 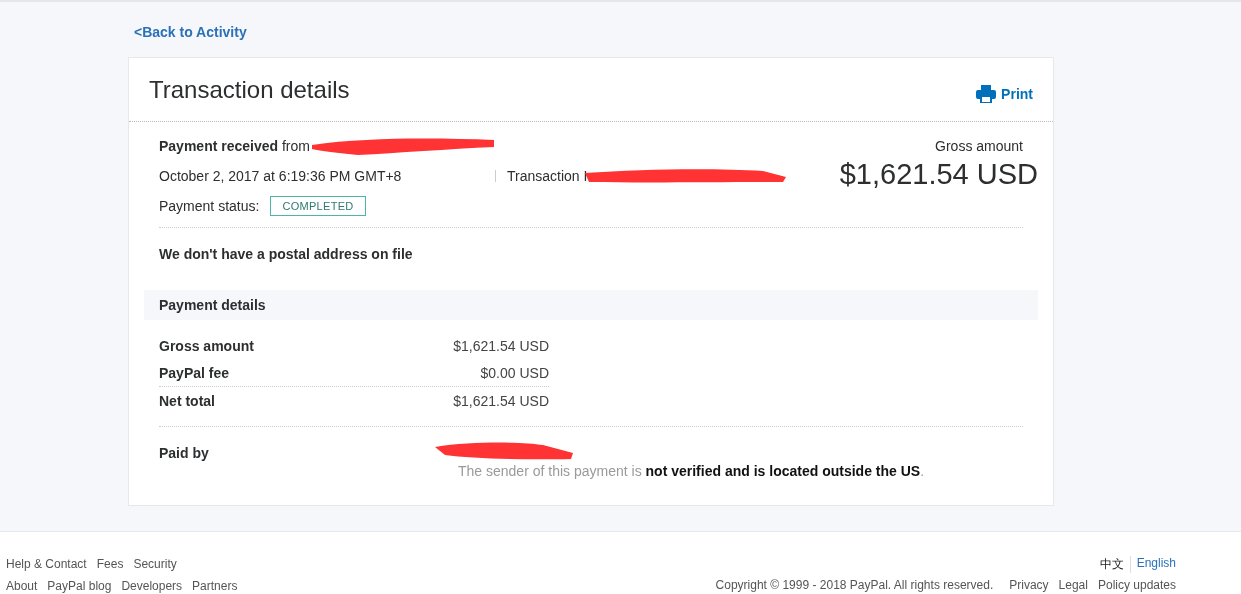 What do you see at coordinates (691, 471) in the screenshot?
I see `sender-note: The sender of this payment is not verified and is located outside the US.` at bounding box center [691, 471].